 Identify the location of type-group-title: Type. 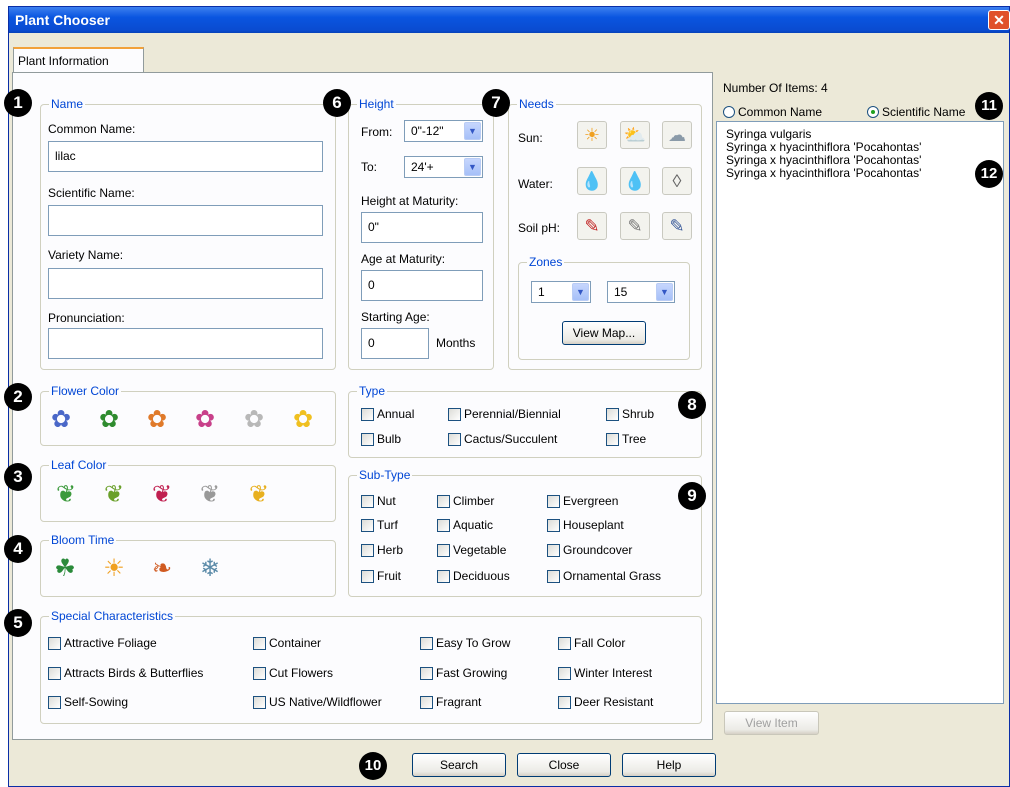
(372, 391).